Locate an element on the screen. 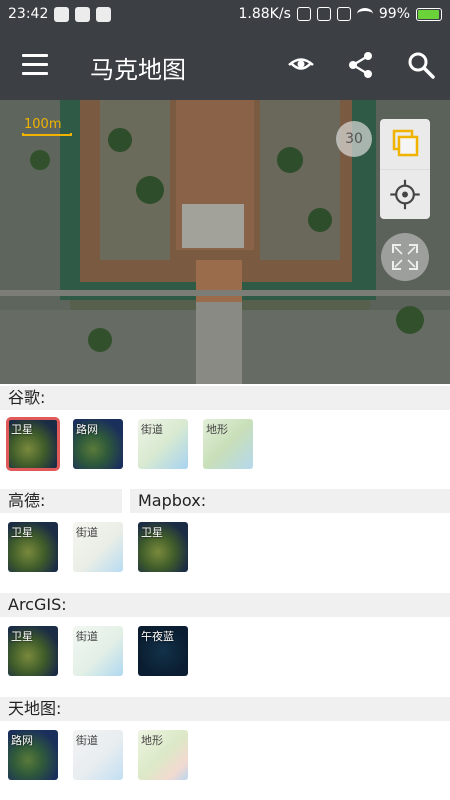  mapbox-satellite-tile: 卫星 is located at coordinates (163, 547).